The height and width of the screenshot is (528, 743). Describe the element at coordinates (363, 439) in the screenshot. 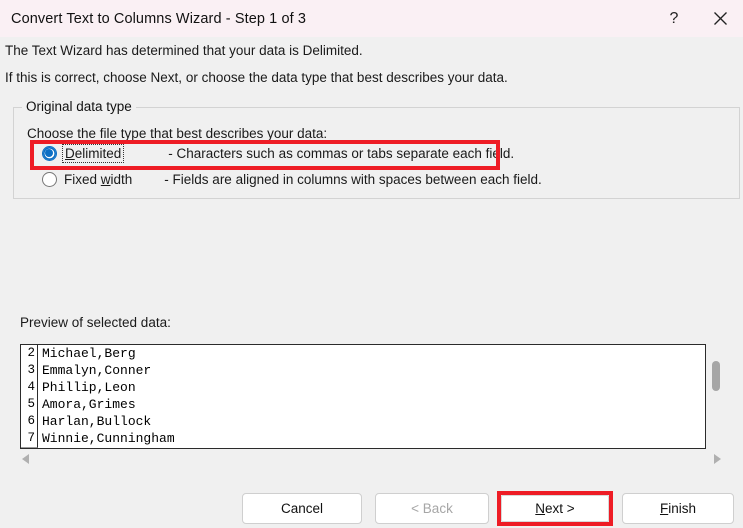

I see `preview-row: 7 Winnie,Cunningham` at that location.